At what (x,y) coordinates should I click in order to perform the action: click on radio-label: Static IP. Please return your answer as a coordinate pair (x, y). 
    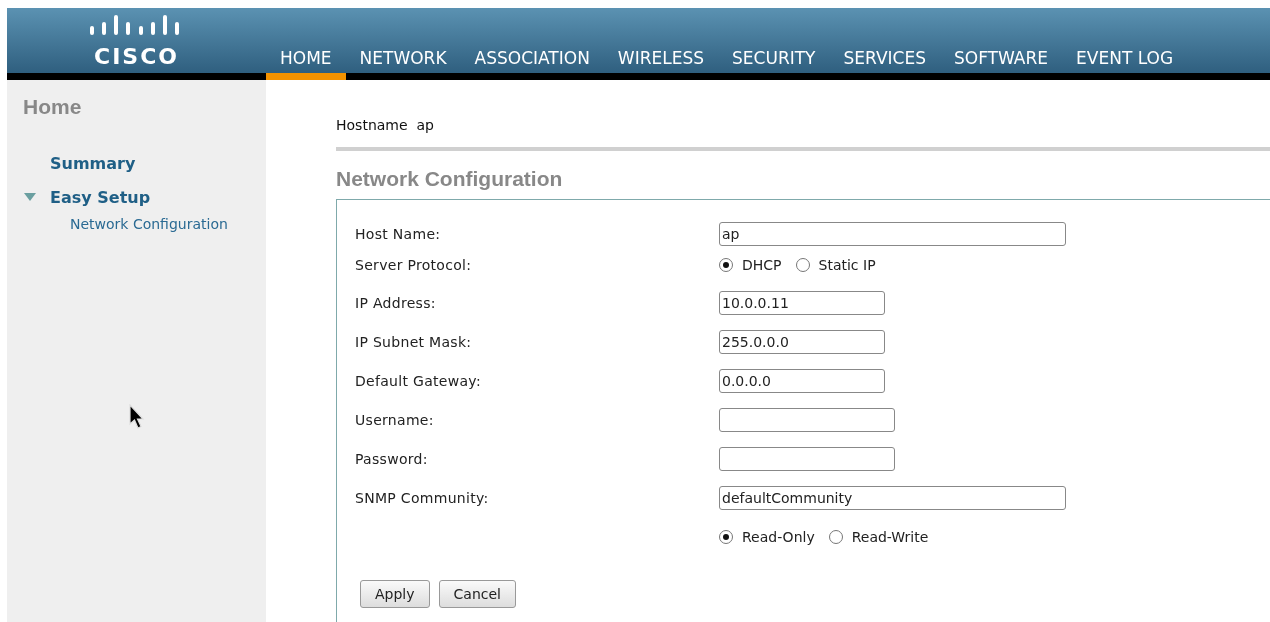
    Looking at the image, I should click on (847, 265).